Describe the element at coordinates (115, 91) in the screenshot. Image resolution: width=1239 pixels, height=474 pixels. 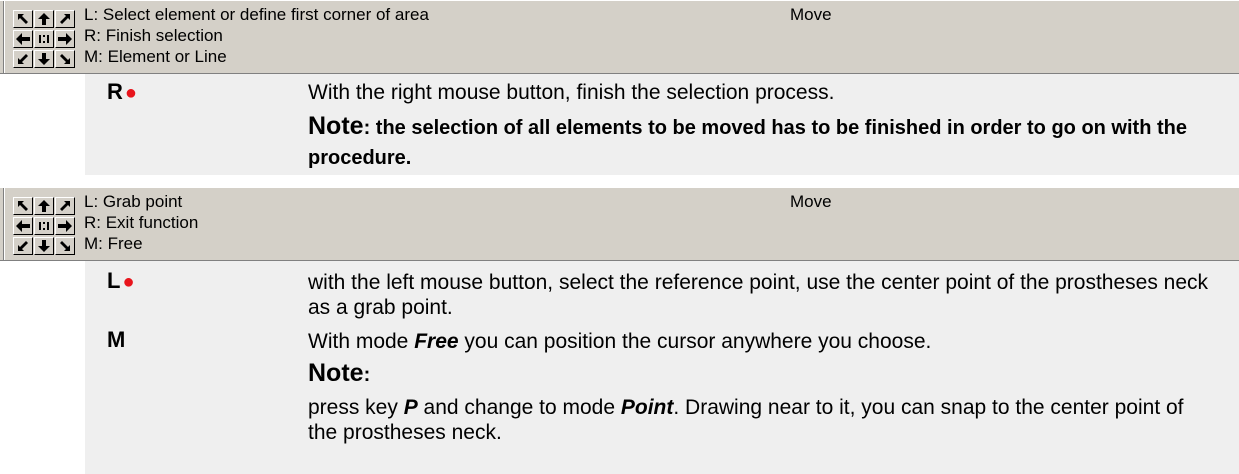
I see `key-letter: R` at that location.